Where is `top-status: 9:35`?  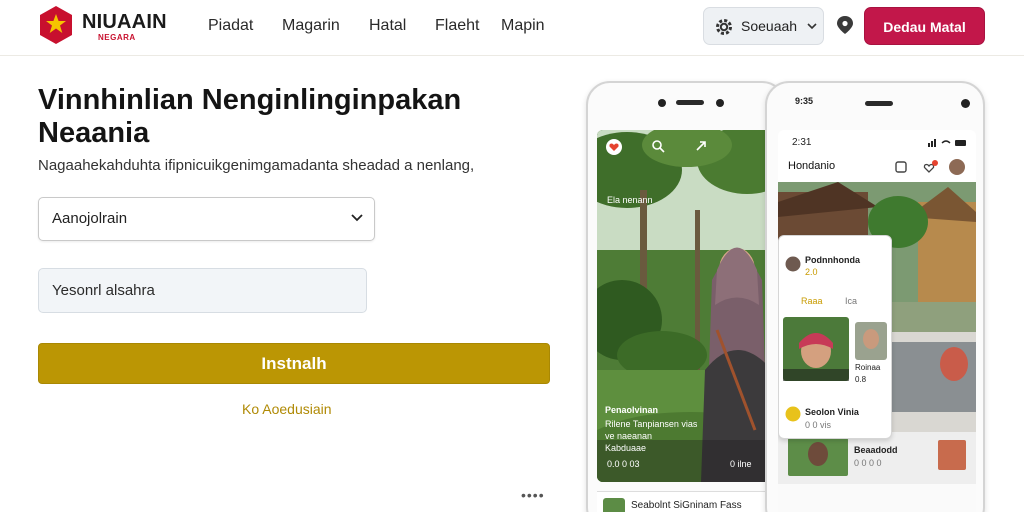 top-status: 9:35 is located at coordinates (804, 101).